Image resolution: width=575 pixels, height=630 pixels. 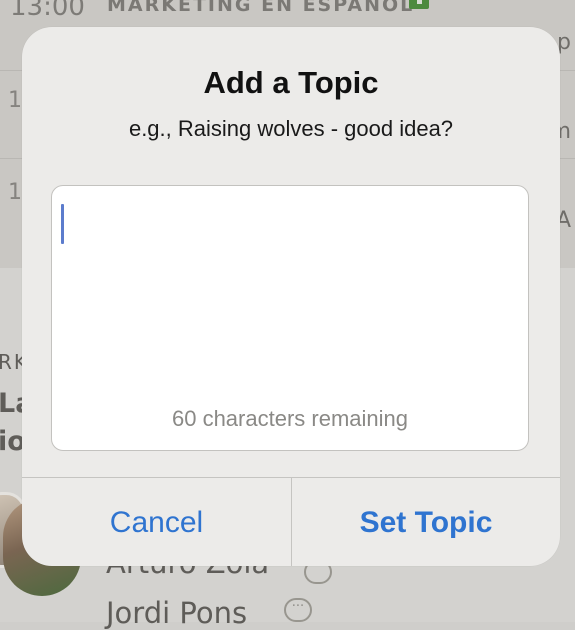 What do you see at coordinates (291, 128) in the screenshot?
I see `dialog-message: e.g., Raising wolves - good idea?` at bounding box center [291, 128].